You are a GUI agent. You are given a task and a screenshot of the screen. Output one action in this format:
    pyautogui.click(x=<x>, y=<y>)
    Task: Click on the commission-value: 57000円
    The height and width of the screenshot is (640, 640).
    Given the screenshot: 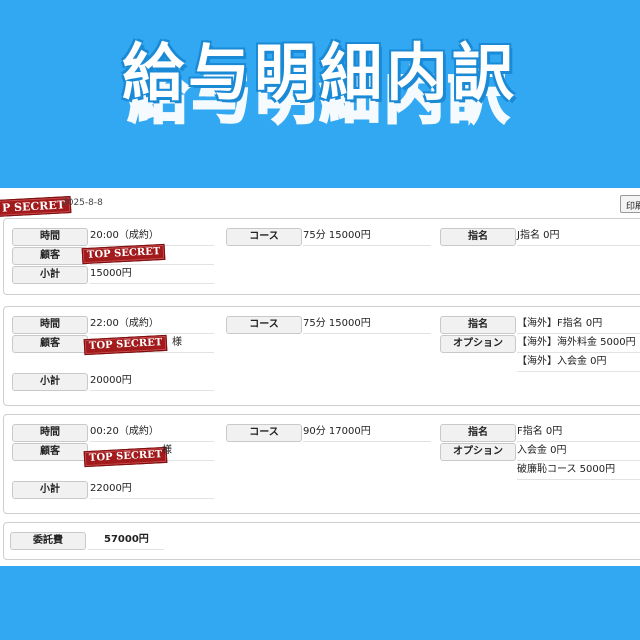 What is the action you would take?
    pyautogui.click(x=126, y=541)
    